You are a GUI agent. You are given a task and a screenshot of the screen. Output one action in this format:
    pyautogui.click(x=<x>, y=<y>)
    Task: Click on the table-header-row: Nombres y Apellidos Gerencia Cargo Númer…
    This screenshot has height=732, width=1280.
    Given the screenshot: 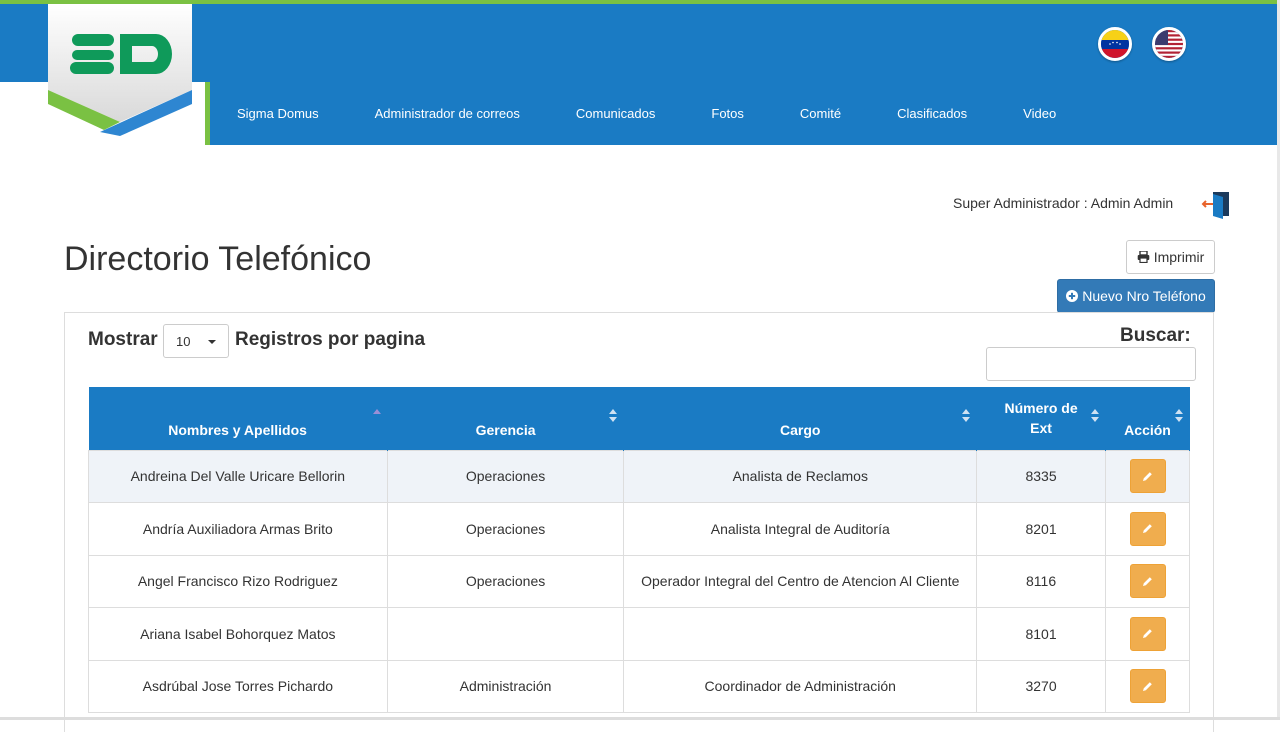 What is the action you would take?
    pyautogui.click(x=639, y=418)
    